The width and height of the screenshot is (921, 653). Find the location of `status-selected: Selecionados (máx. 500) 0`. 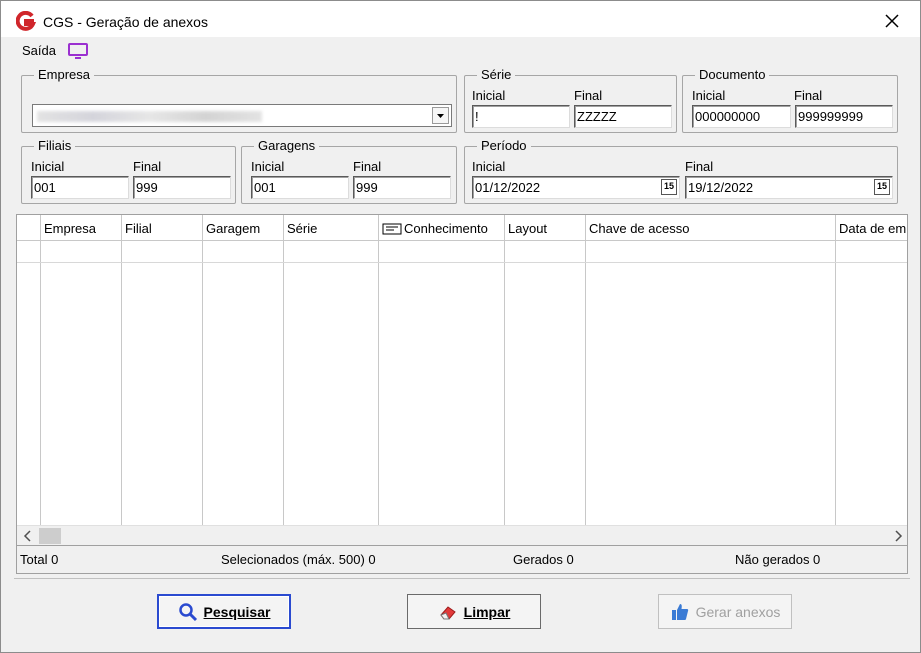

status-selected: Selecionados (máx. 500) 0 is located at coordinates (298, 559).